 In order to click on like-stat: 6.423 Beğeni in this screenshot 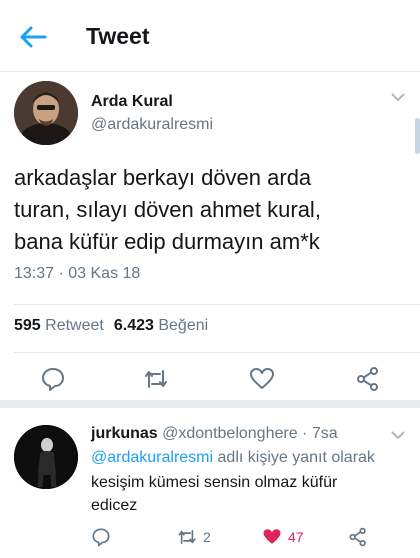, I will do `click(161, 325)`.